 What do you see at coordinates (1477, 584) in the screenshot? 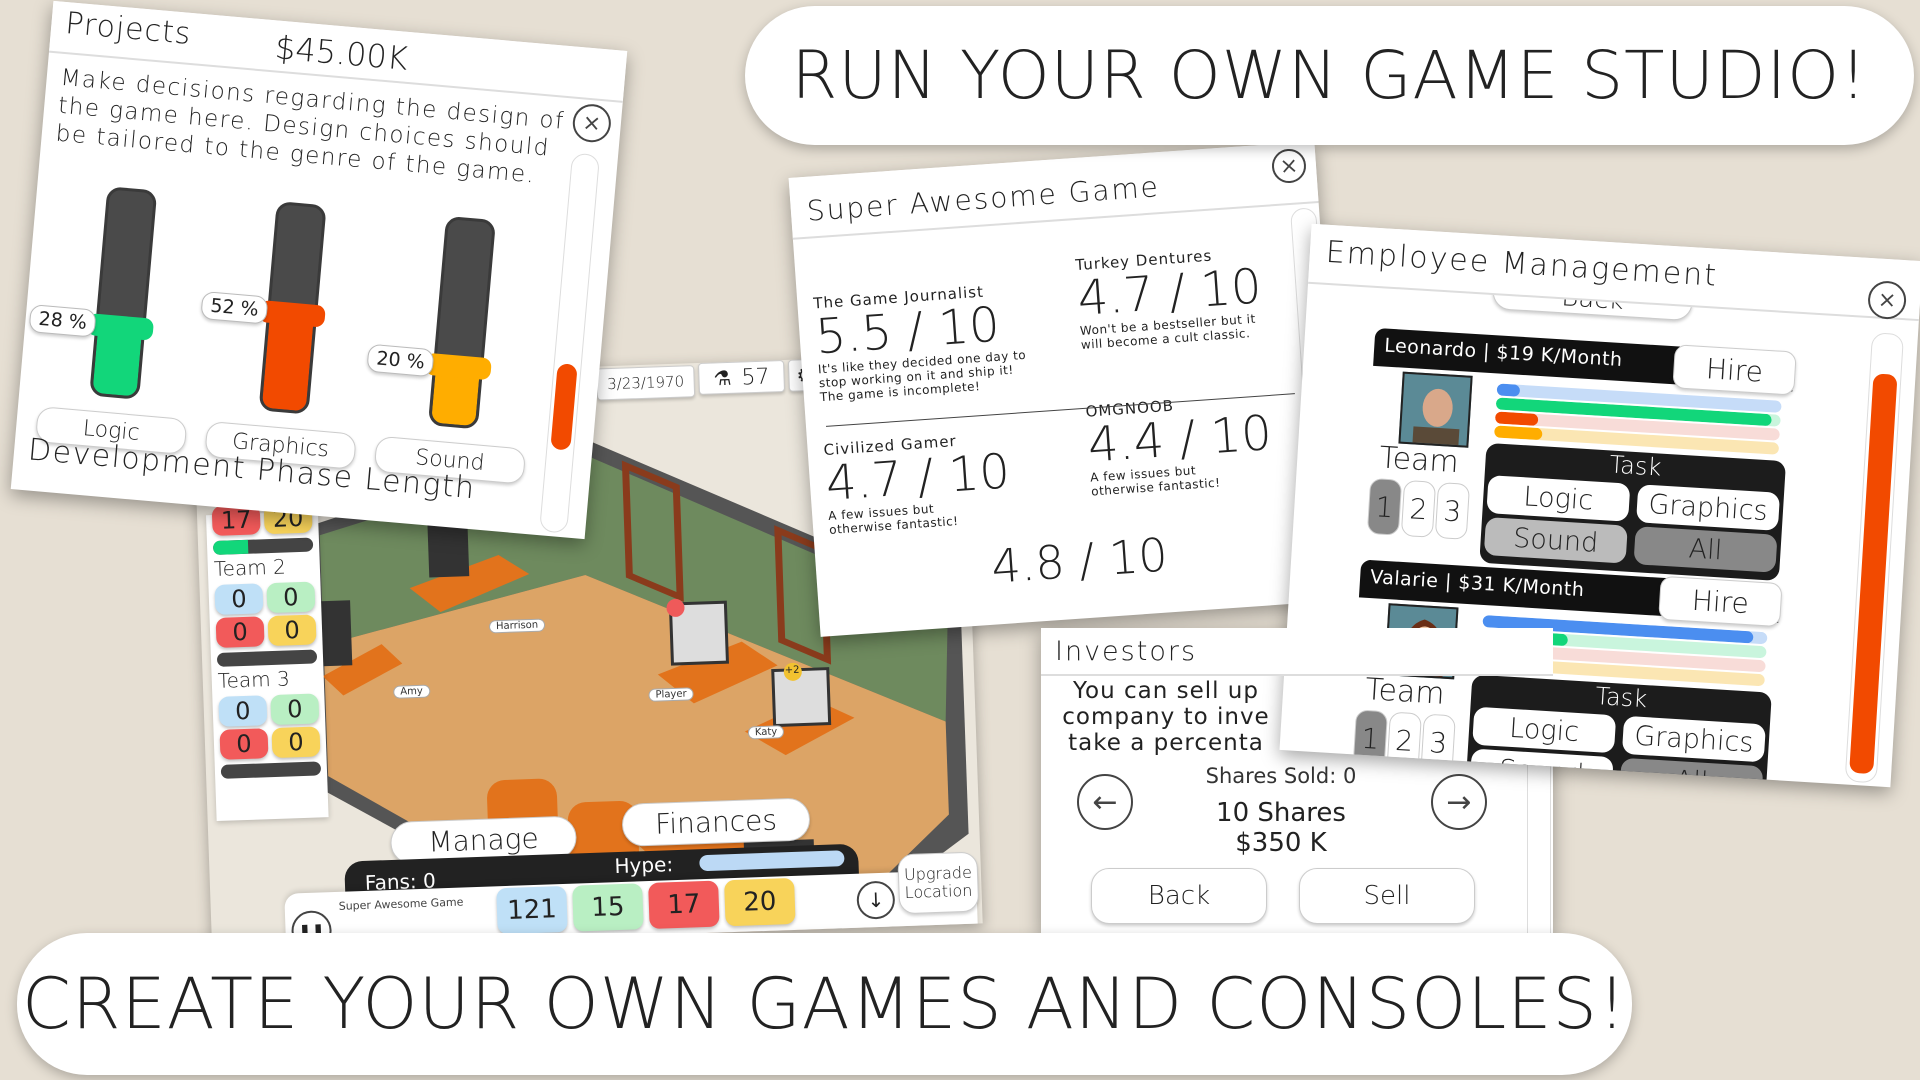
I see `employee-name: Valarie | $31 K/Month` at bounding box center [1477, 584].